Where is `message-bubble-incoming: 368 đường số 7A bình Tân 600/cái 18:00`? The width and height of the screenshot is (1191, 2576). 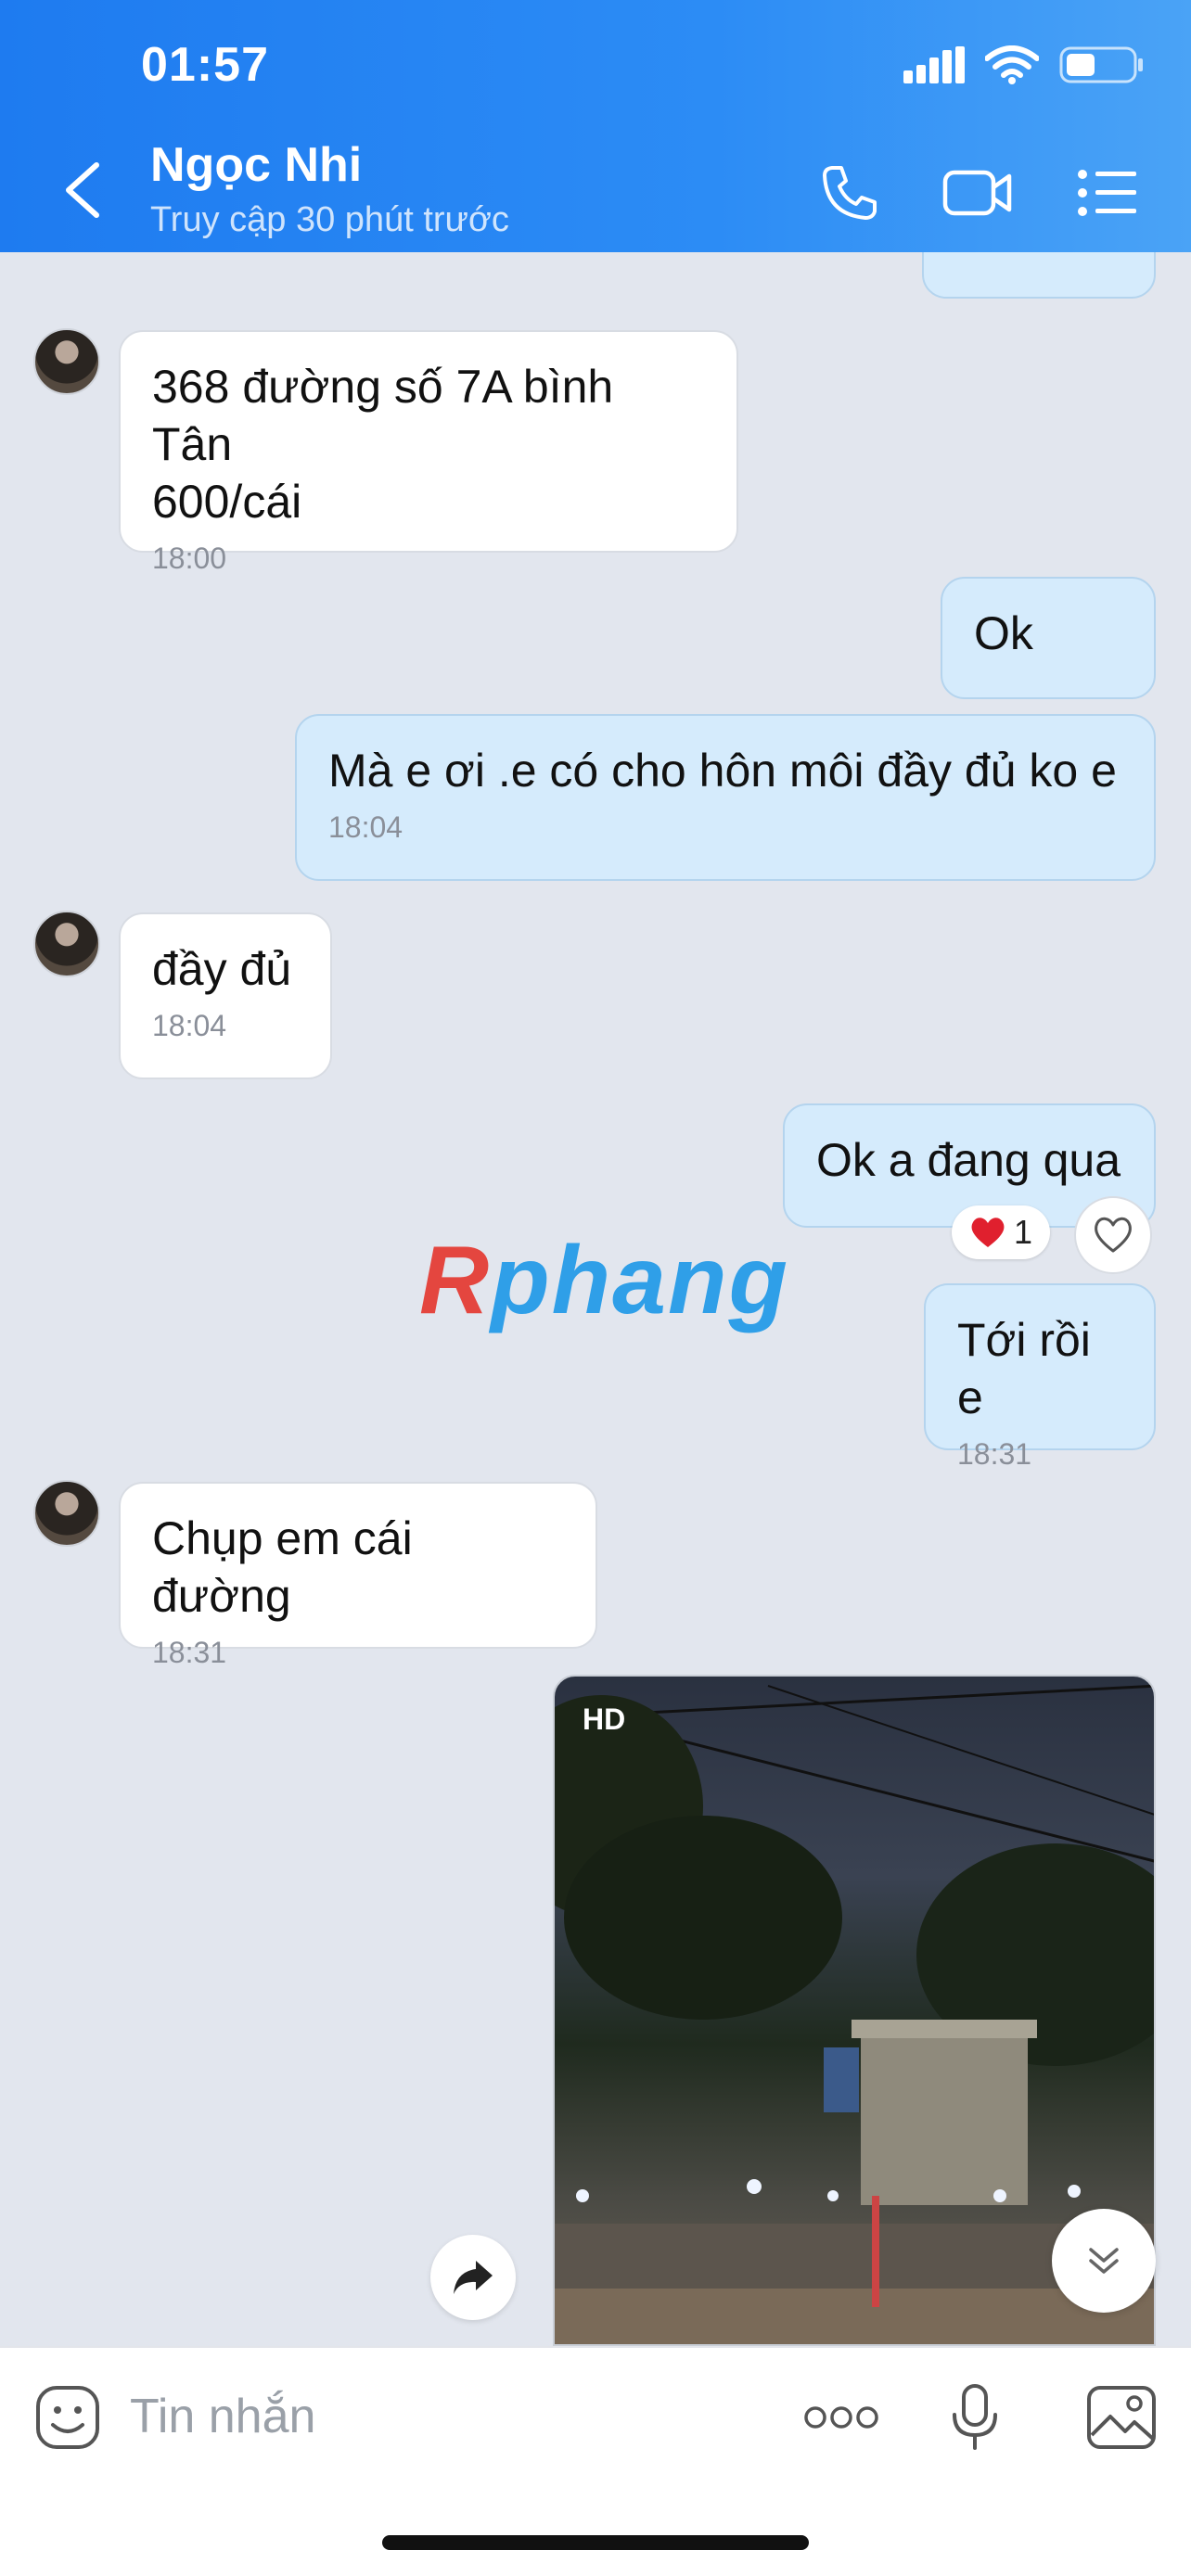 message-bubble-incoming: 368 đường số 7A bình Tân 600/cái 18:00 is located at coordinates (428, 452).